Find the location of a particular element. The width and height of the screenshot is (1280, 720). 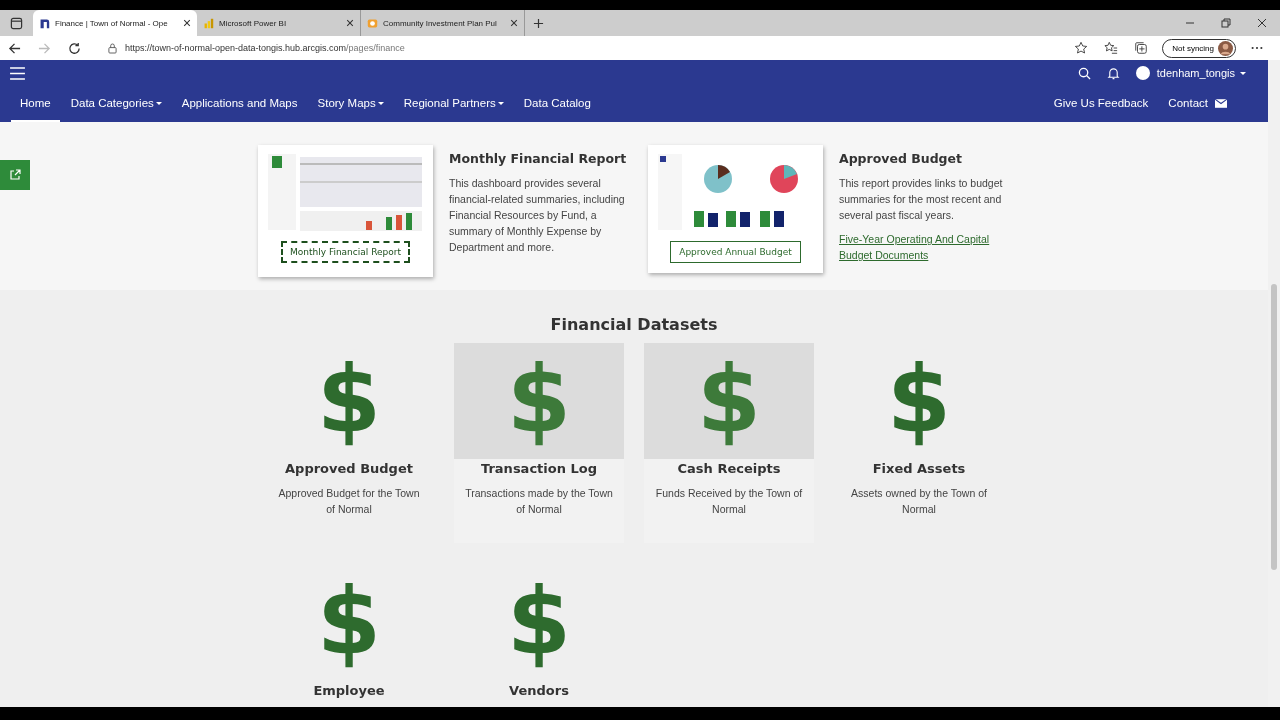

section-title: Financial Datasets is located at coordinates (634, 324).